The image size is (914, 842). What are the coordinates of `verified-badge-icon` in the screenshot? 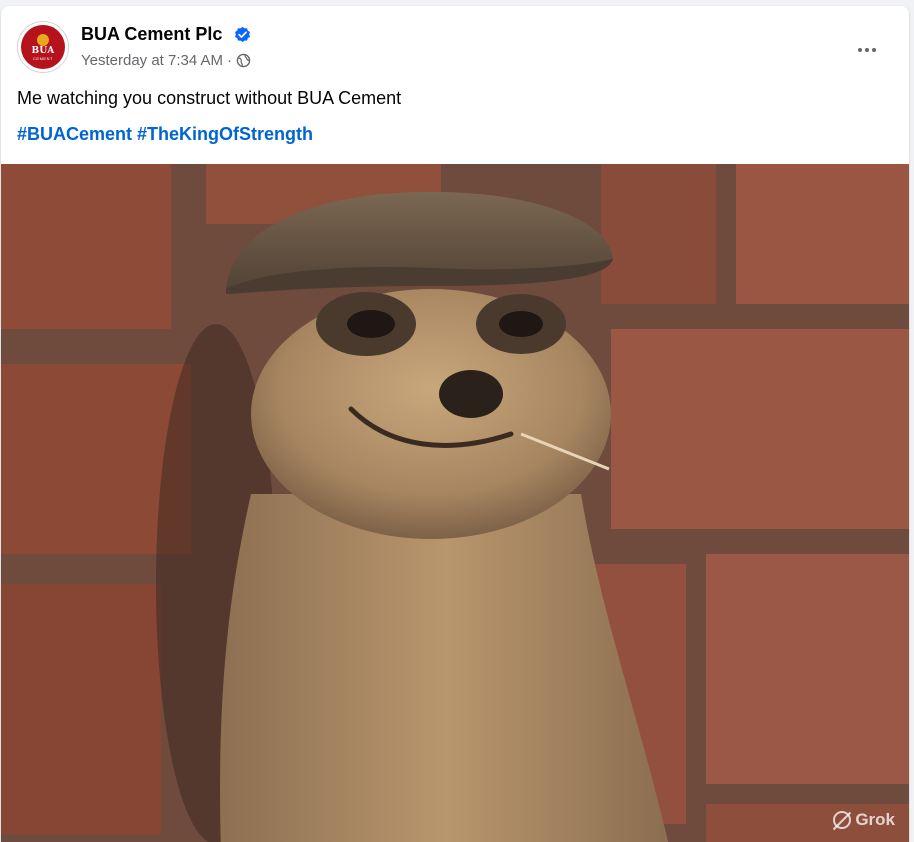 It's located at (242, 34).